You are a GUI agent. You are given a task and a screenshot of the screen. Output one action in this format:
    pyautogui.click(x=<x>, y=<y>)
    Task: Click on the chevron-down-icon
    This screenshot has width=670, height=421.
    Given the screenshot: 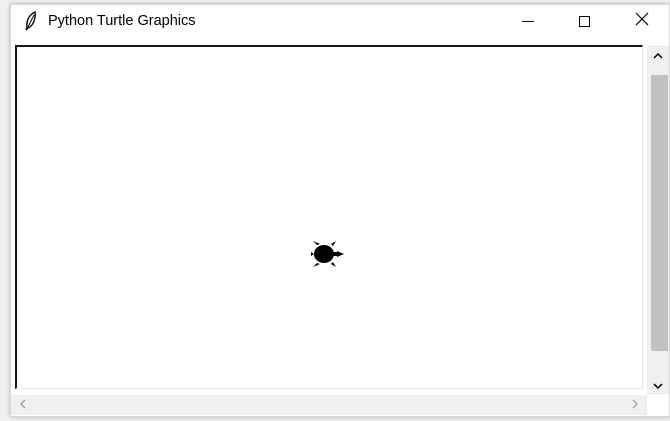 What is the action you would take?
    pyautogui.click(x=658, y=385)
    